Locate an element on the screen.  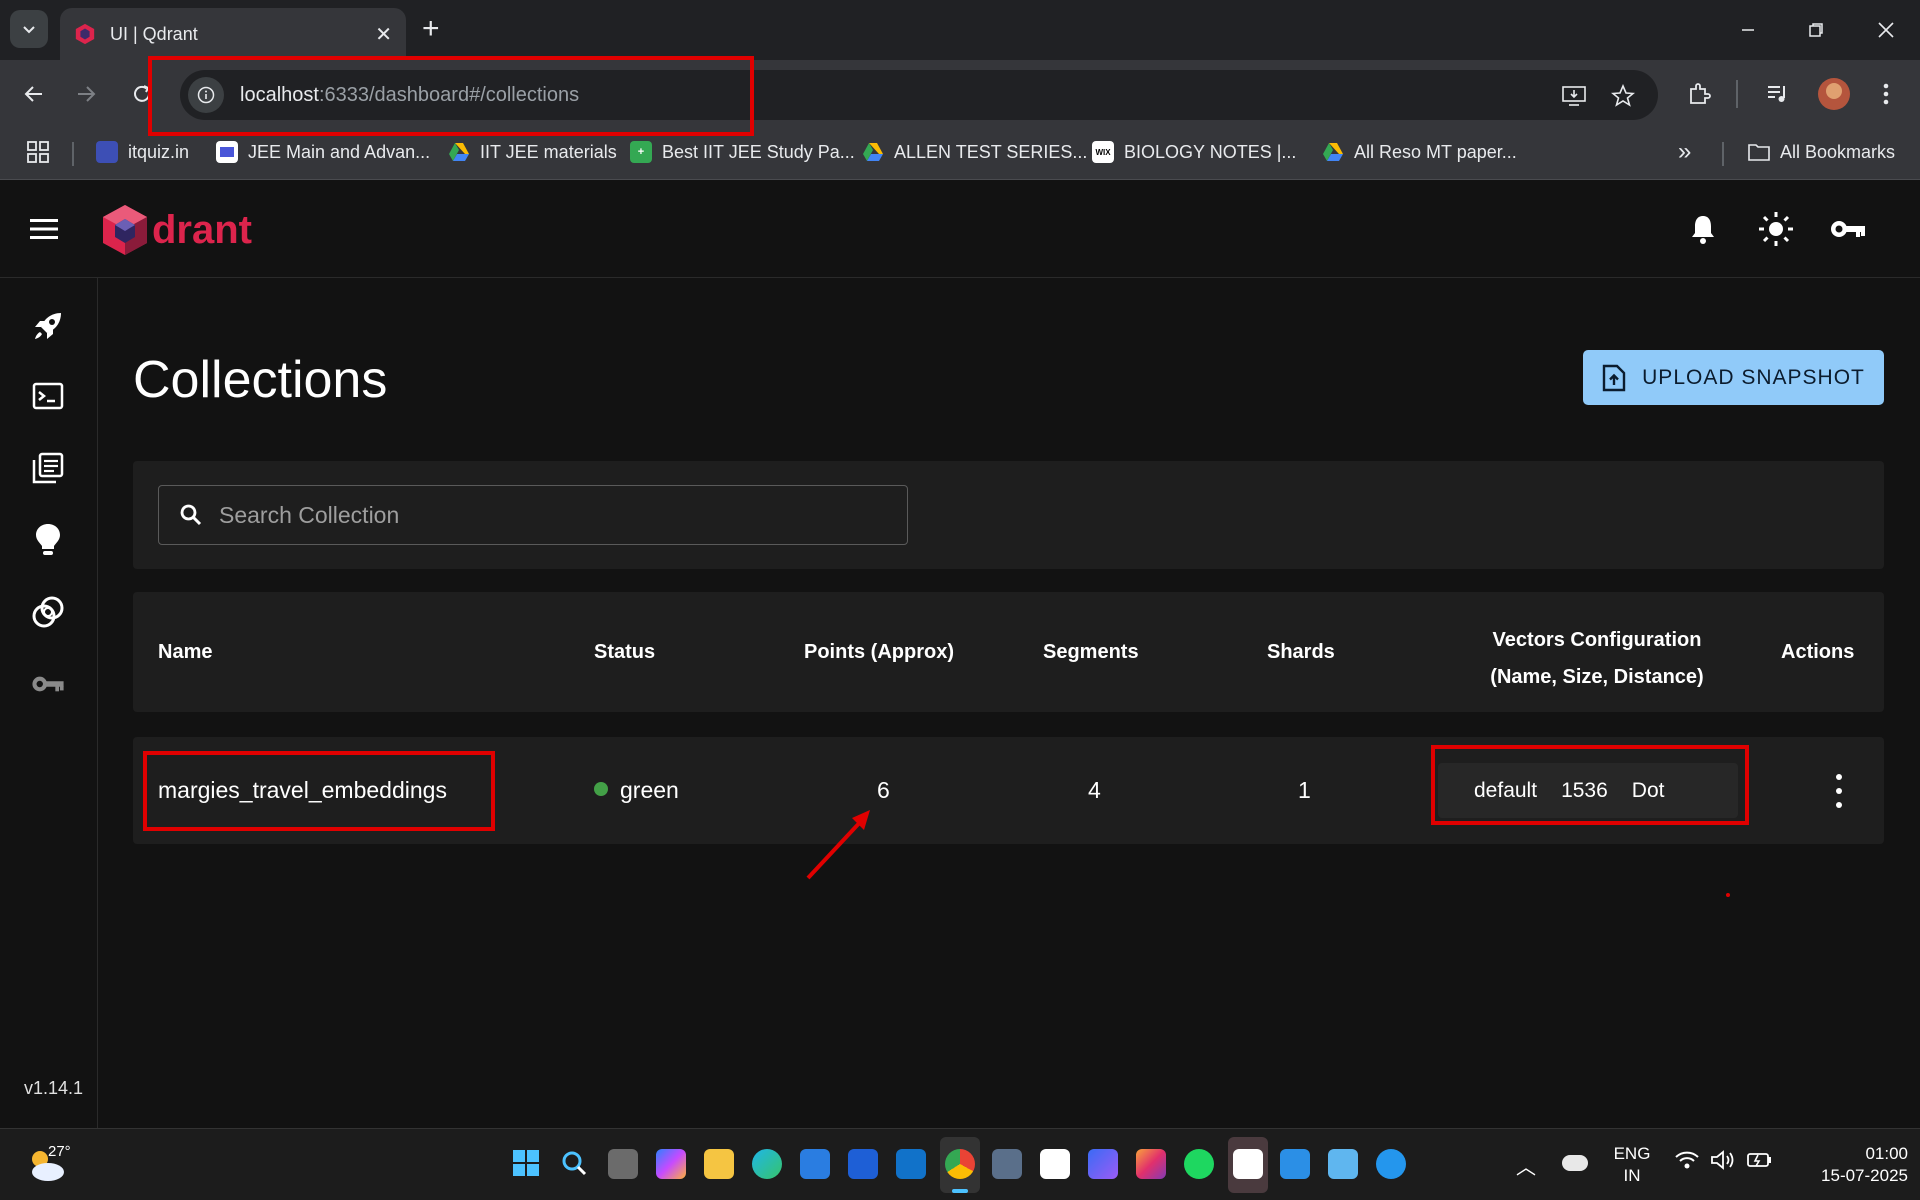
chrome-running-indicator is located at coordinates (960, 1191).